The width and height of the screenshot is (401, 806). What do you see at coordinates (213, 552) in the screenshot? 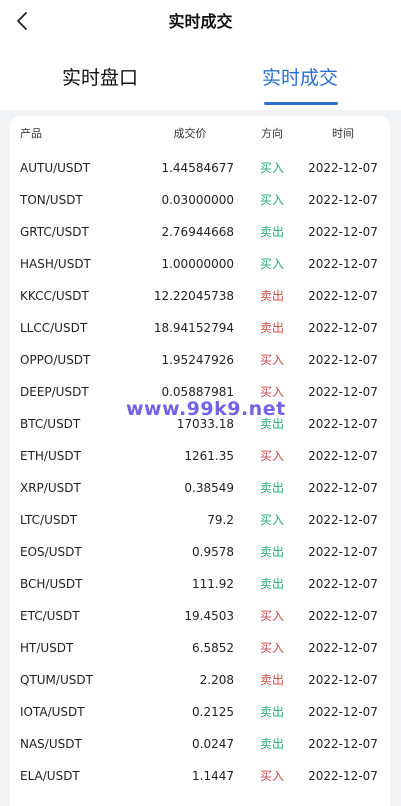
I see `row-price: 0.9578` at bounding box center [213, 552].